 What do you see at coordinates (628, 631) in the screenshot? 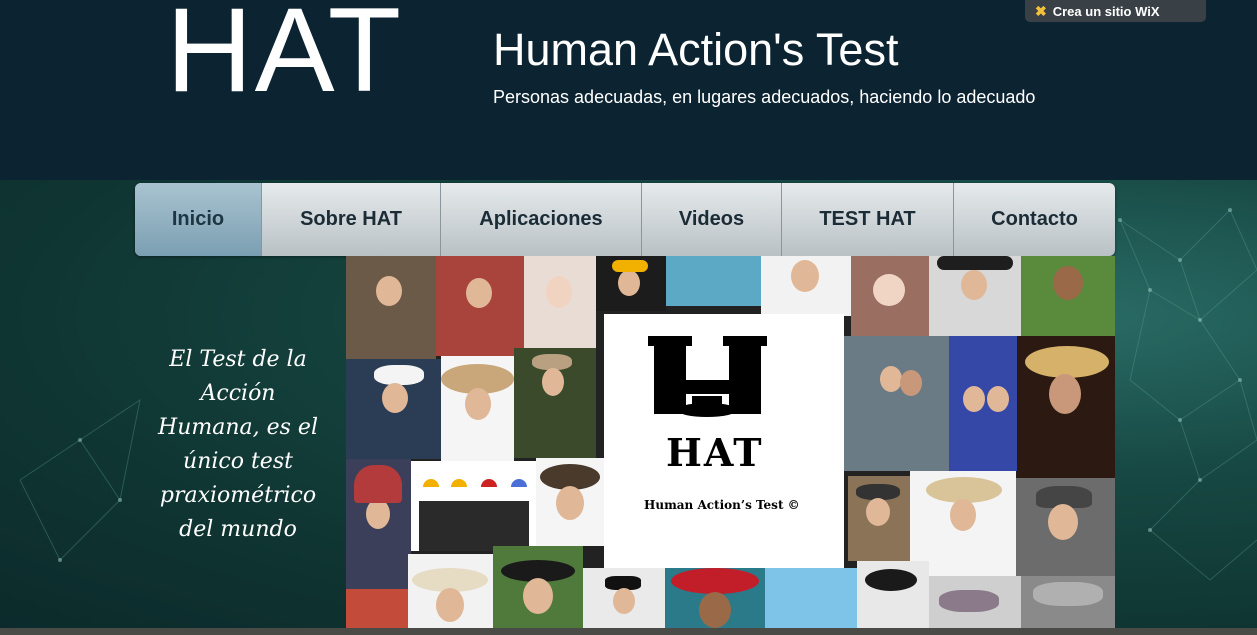
I see `footer-bar` at bounding box center [628, 631].